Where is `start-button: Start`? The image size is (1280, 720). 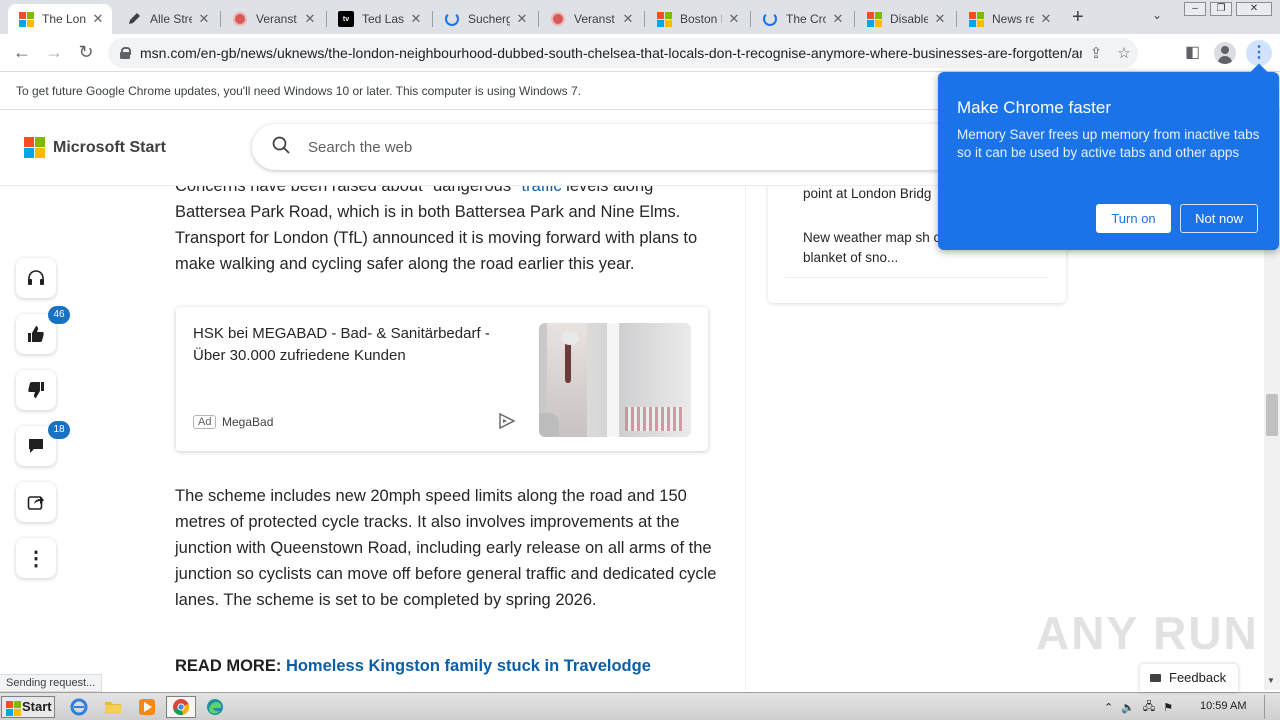
start-button: Start is located at coordinates (28, 707).